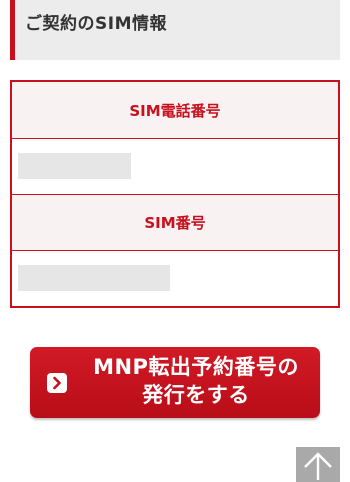  I want to click on page-top-button, so click(318, 464).